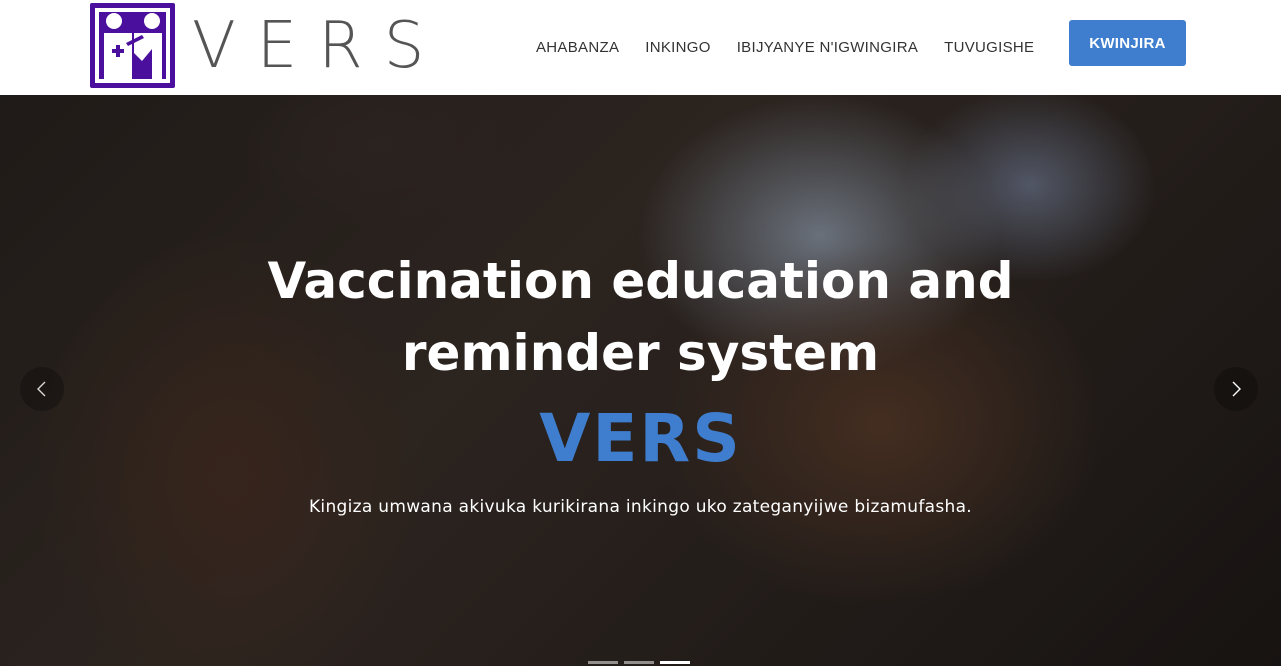  I want to click on login-button: KWINJIRA, so click(1127, 43).